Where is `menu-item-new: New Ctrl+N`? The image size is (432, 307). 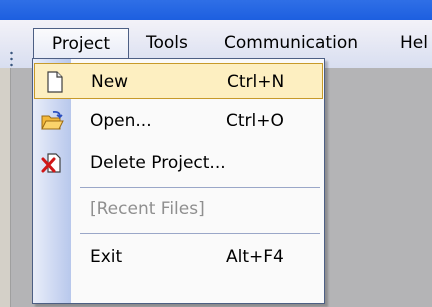
menu-item-new: New Ctrl+N is located at coordinates (178, 81).